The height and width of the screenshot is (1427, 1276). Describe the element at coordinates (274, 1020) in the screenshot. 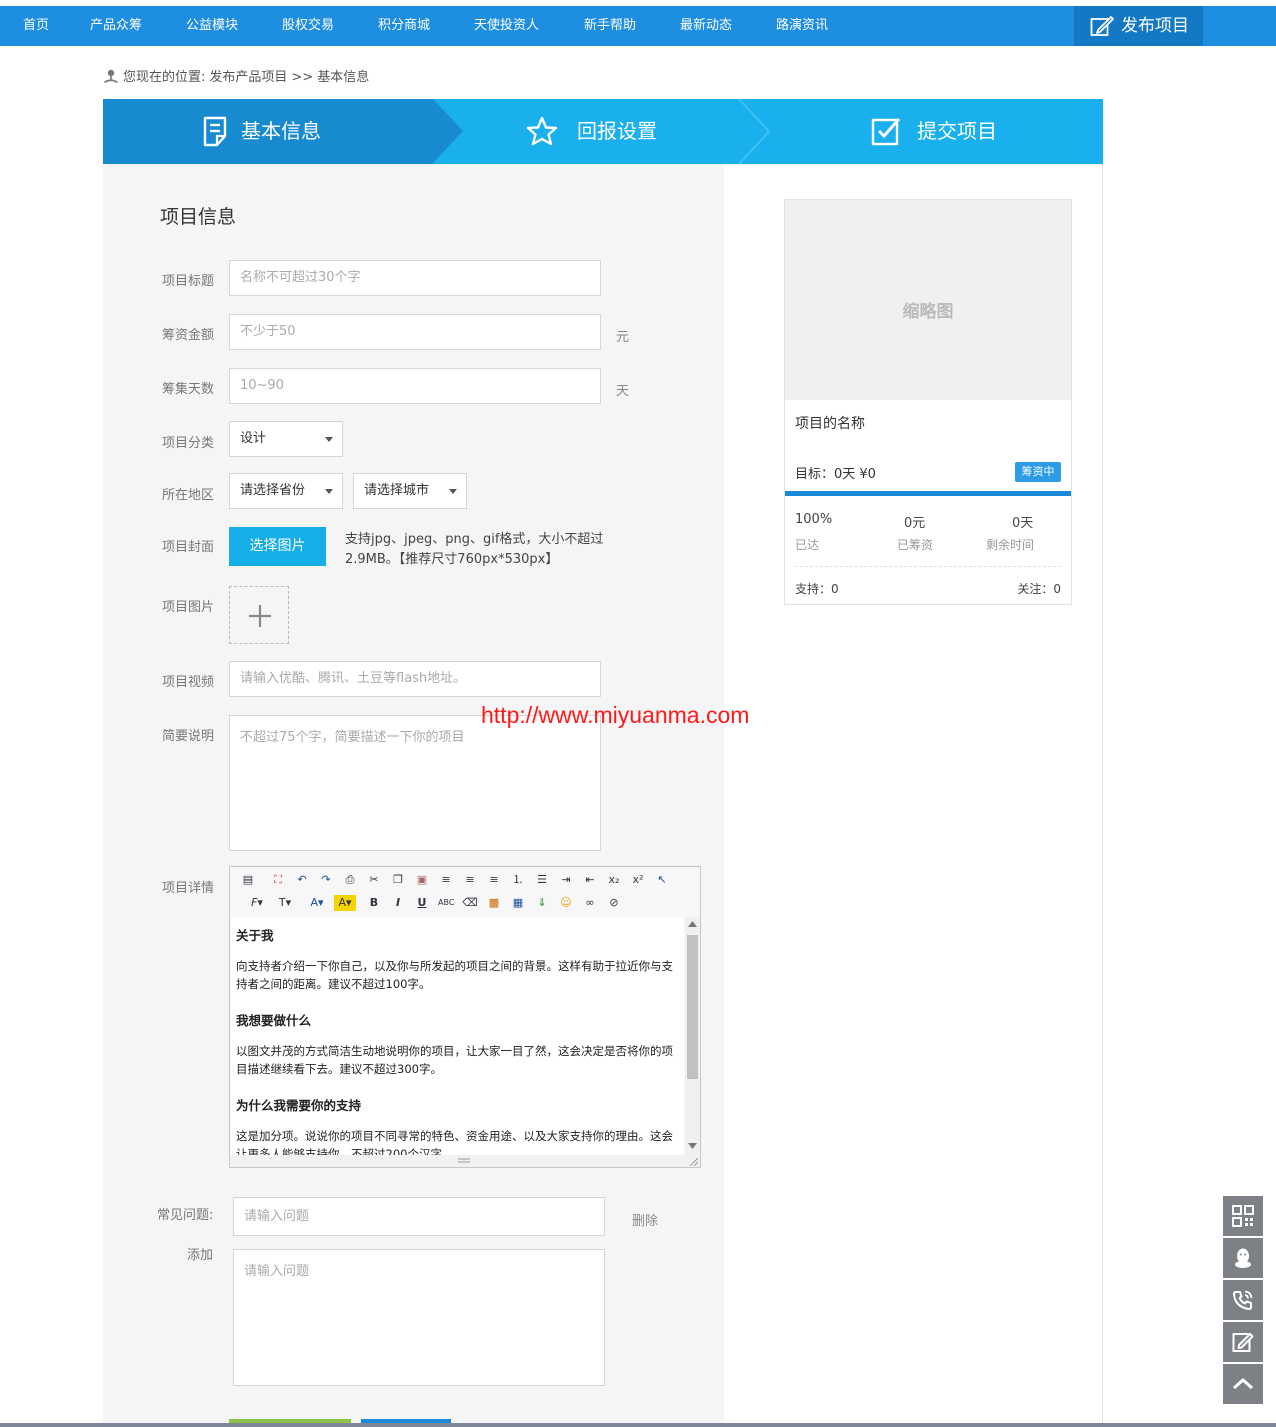

I see `editor-heading: 我想要做什么` at that location.